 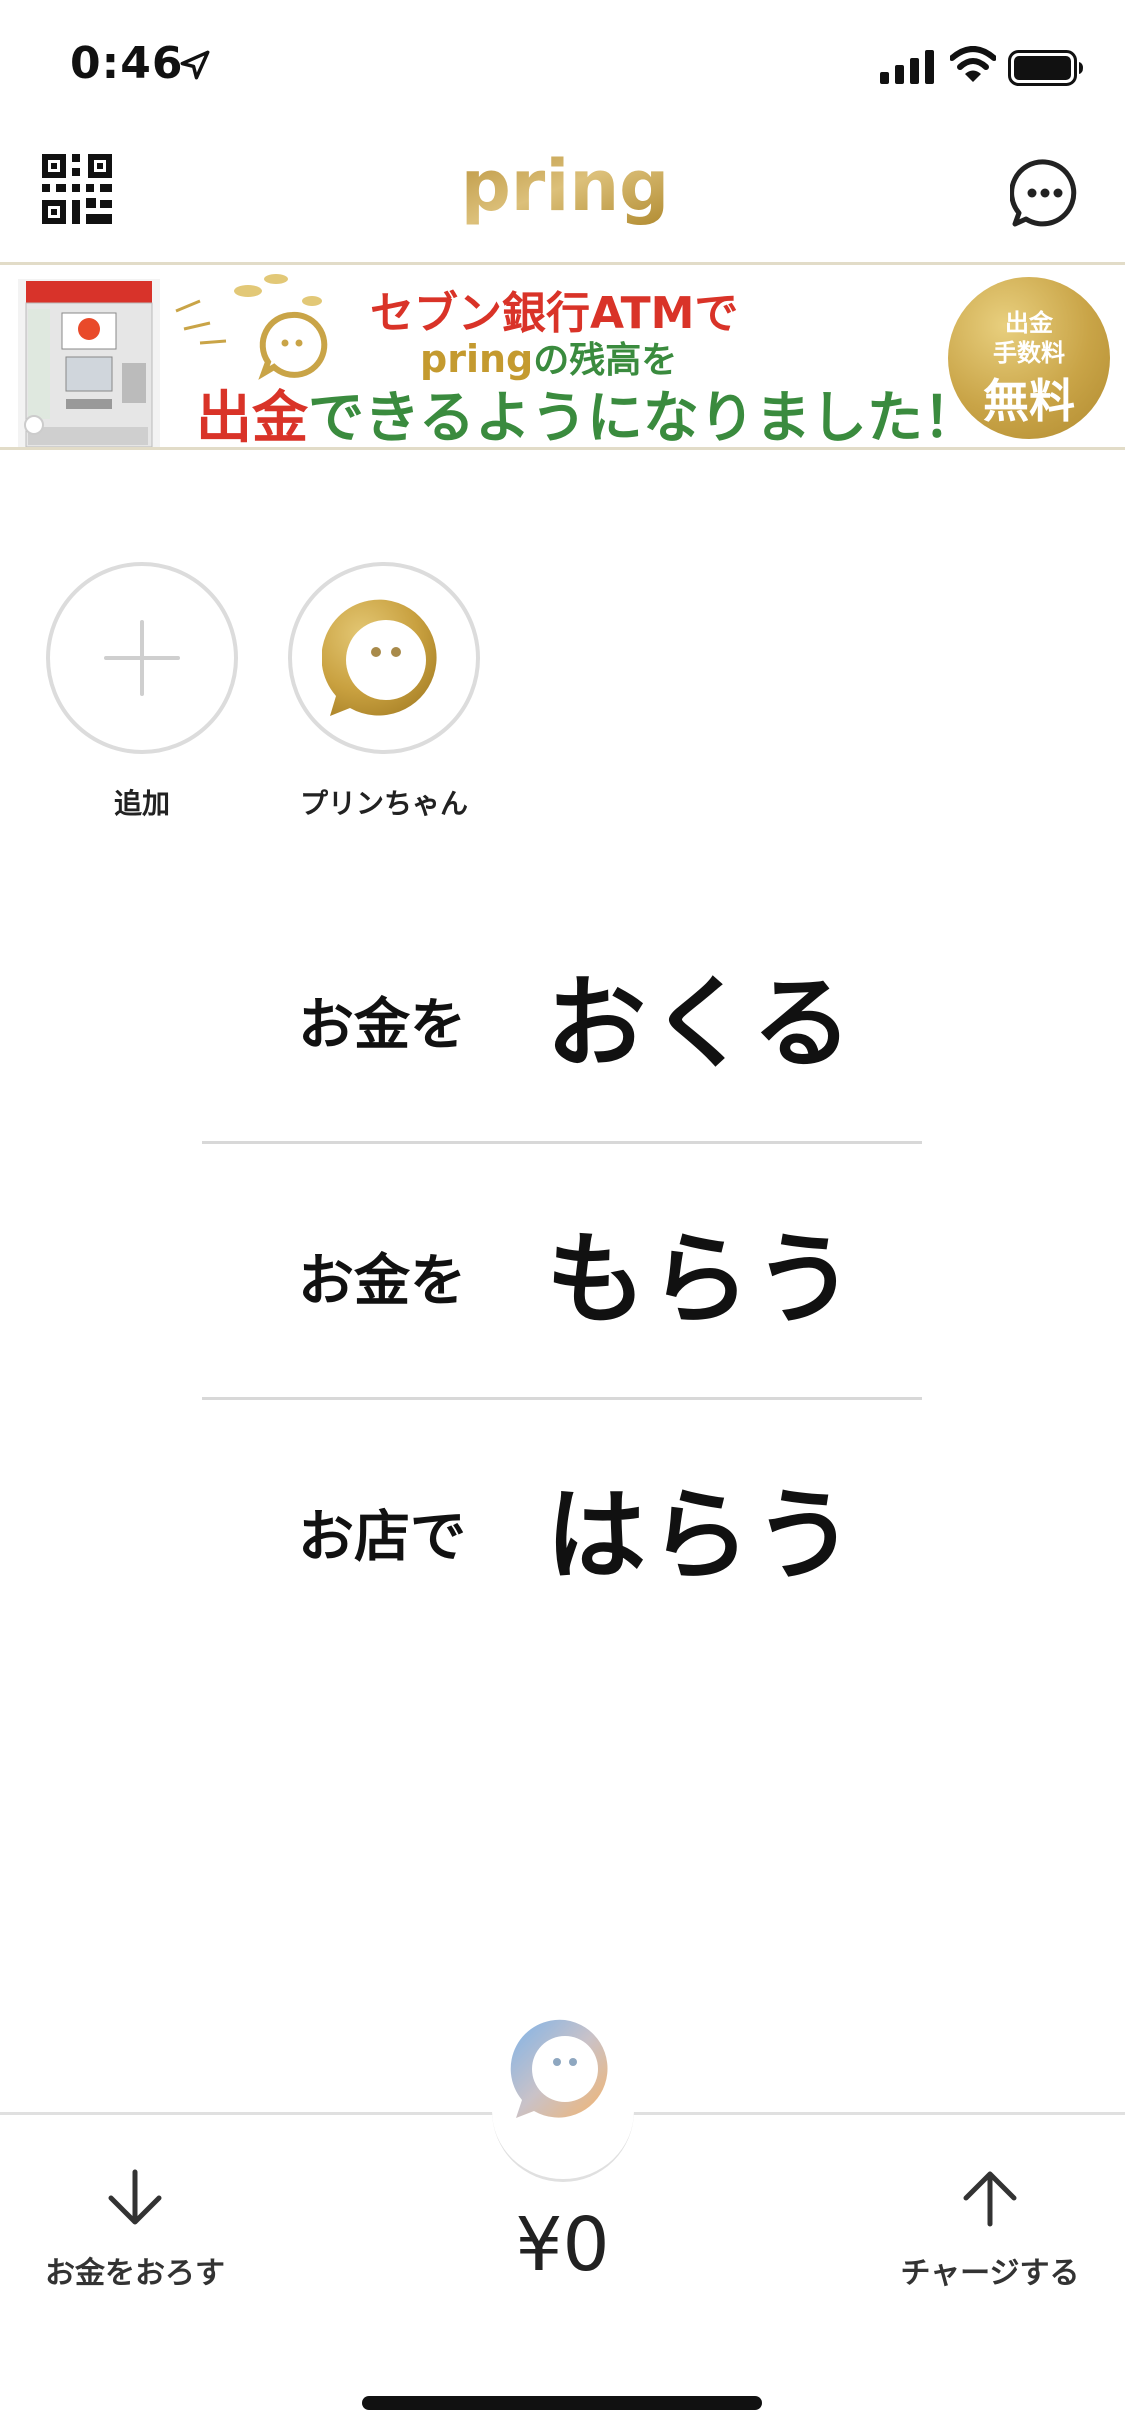 What do you see at coordinates (702, 1535) in the screenshot?
I see `action-big-label: はらう` at bounding box center [702, 1535].